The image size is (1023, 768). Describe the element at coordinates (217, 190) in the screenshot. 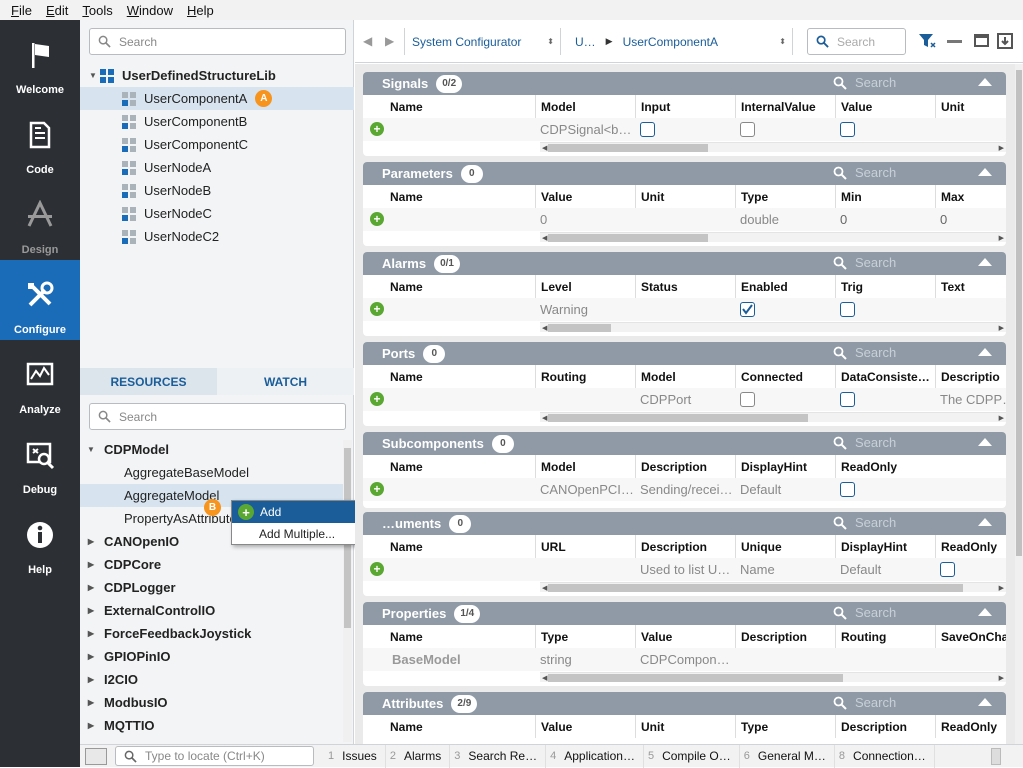

I see `tree-item: UserNodeB` at that location.